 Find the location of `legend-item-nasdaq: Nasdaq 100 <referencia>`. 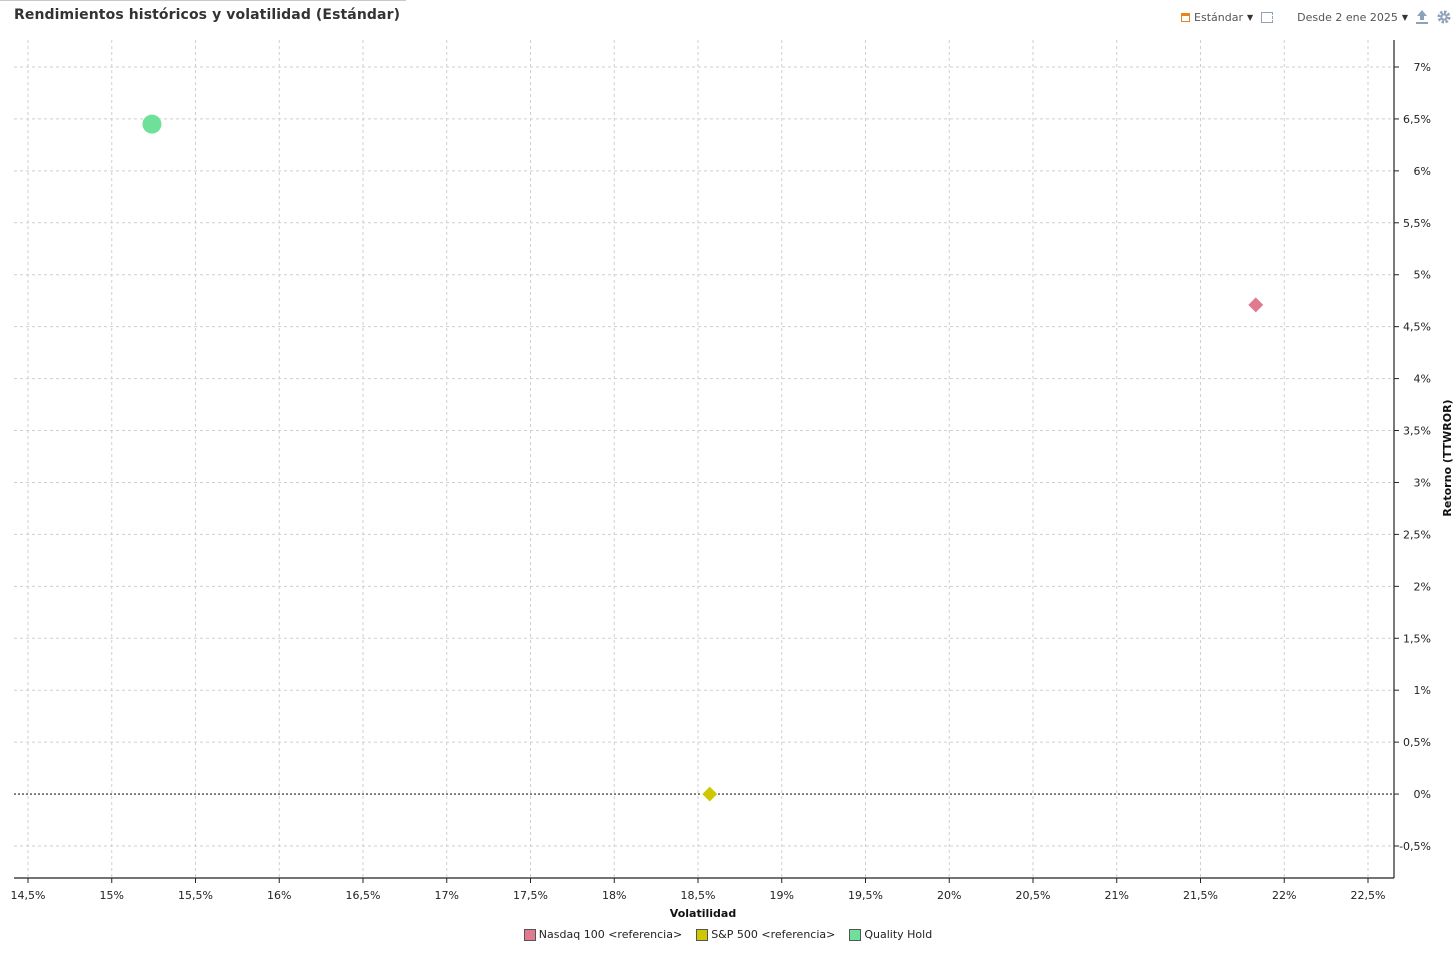

legend-item-nasdaq: Nasdaq 100 <referencia> is located at coordinates (603, 934).